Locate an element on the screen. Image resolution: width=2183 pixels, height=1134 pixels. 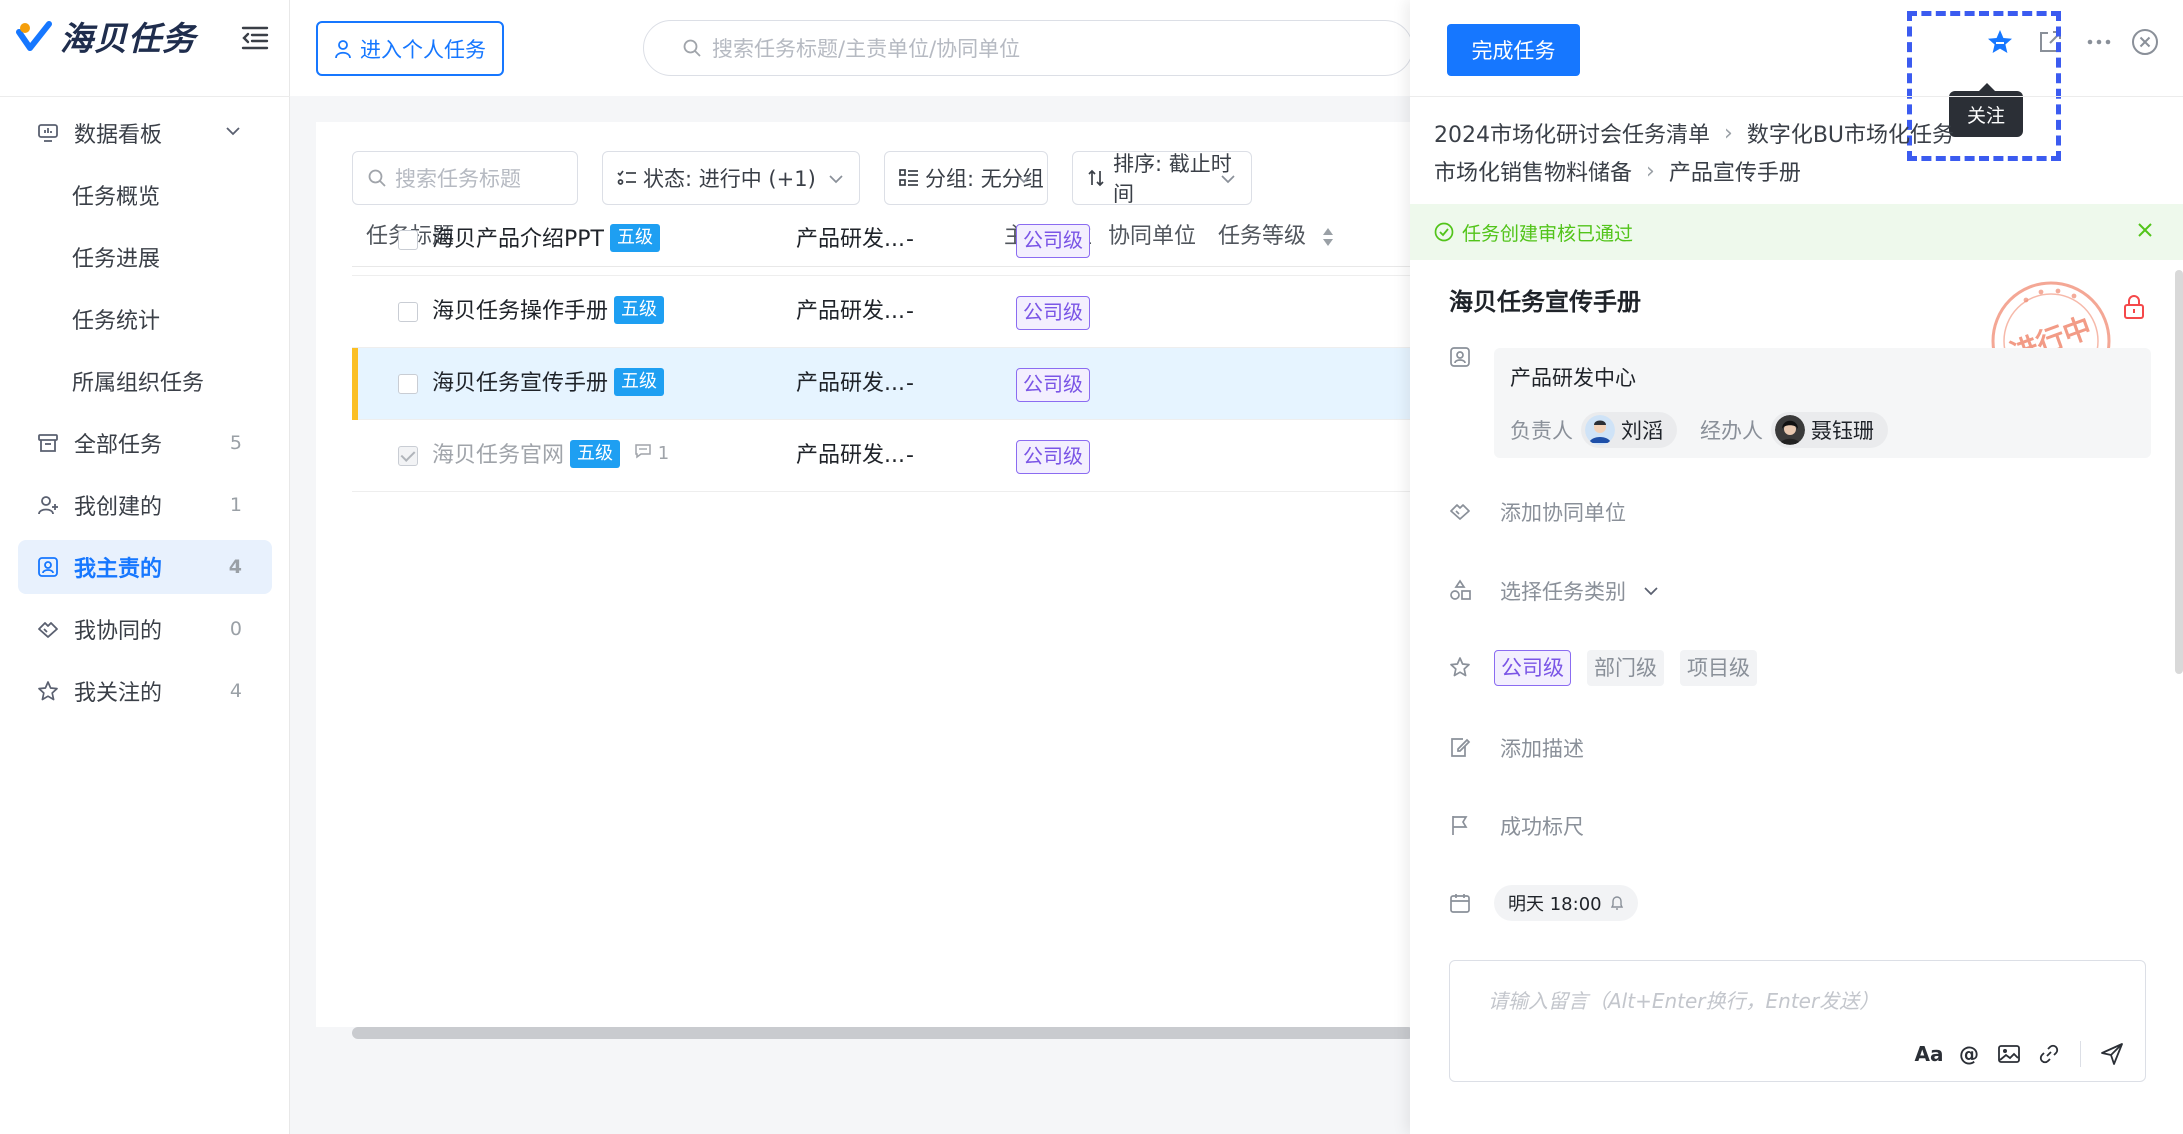
breadcrumb-item: 数字化BU市场化任务 is located at coordinates (1850, 133).